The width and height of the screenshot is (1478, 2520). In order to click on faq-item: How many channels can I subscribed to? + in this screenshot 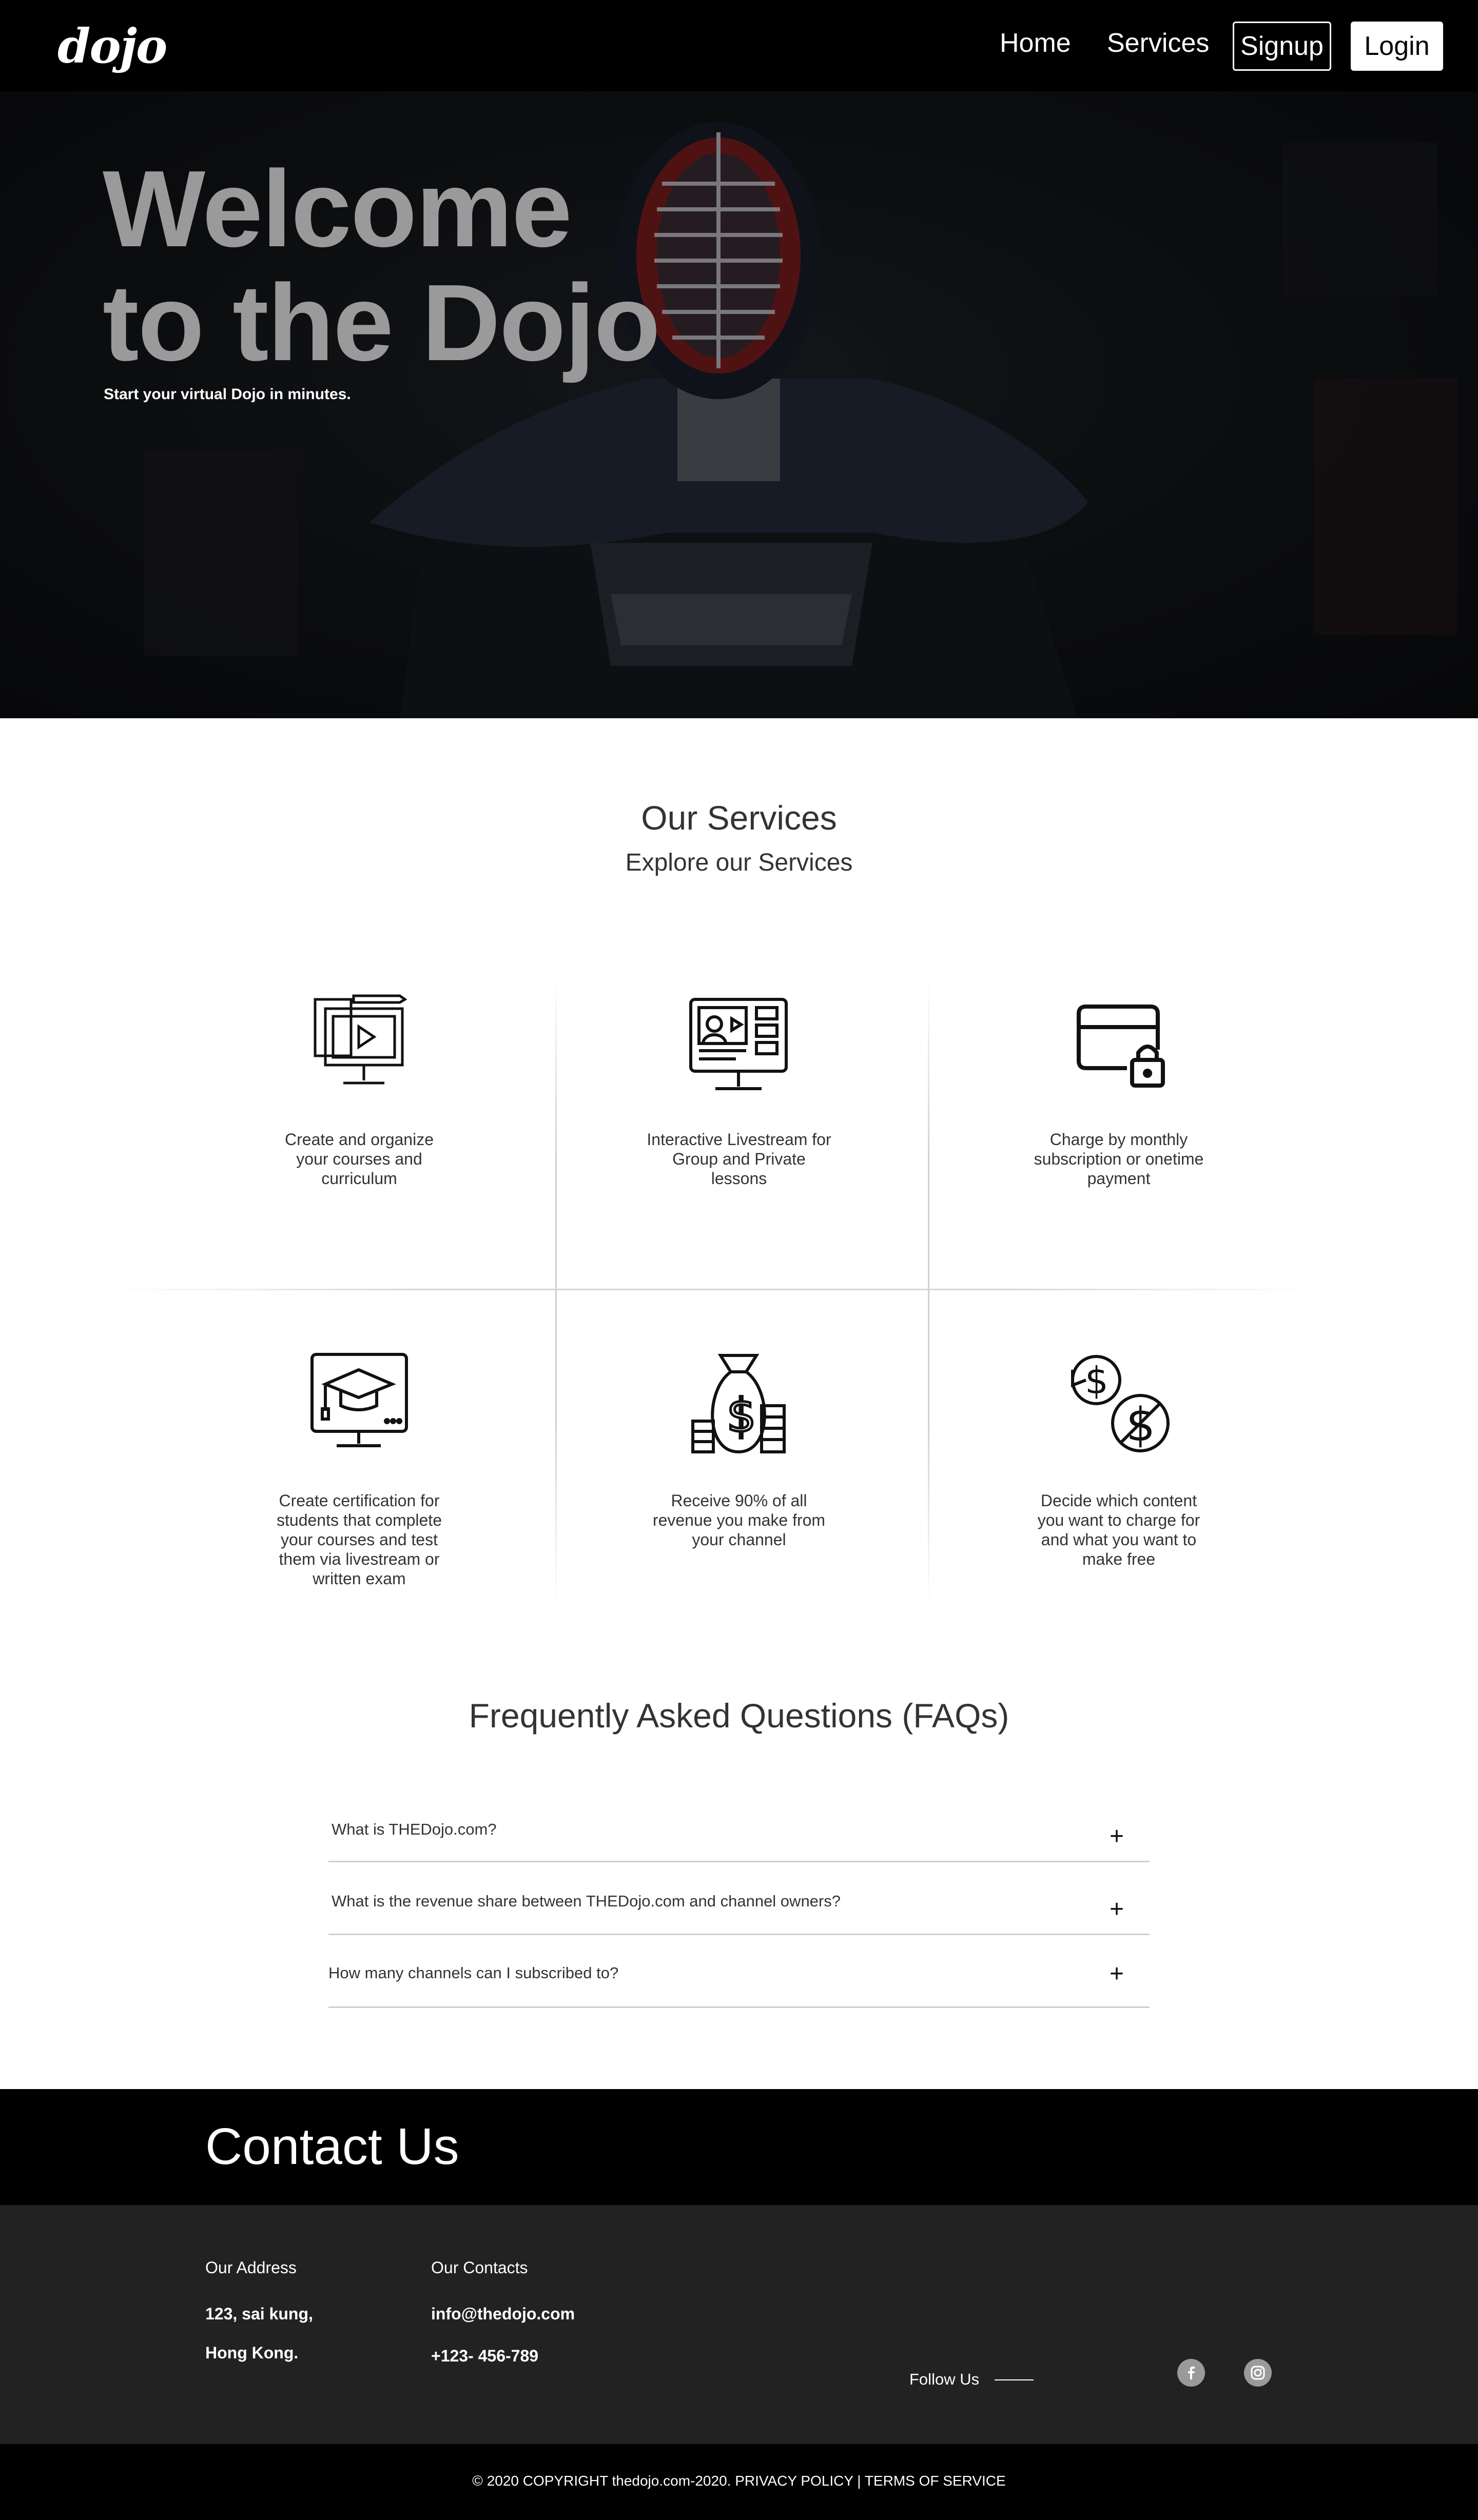, I will do `click(739, 1971)`.